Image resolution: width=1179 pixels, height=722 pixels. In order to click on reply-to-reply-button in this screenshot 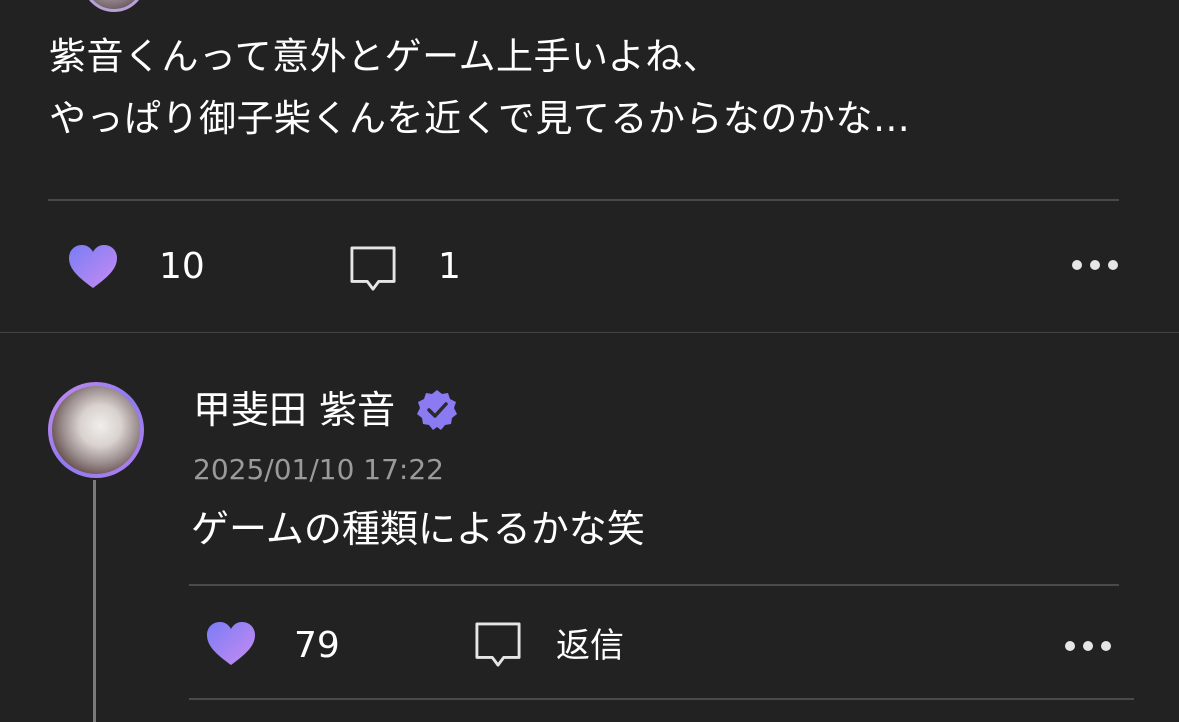, I will do `click(498, 644)`.